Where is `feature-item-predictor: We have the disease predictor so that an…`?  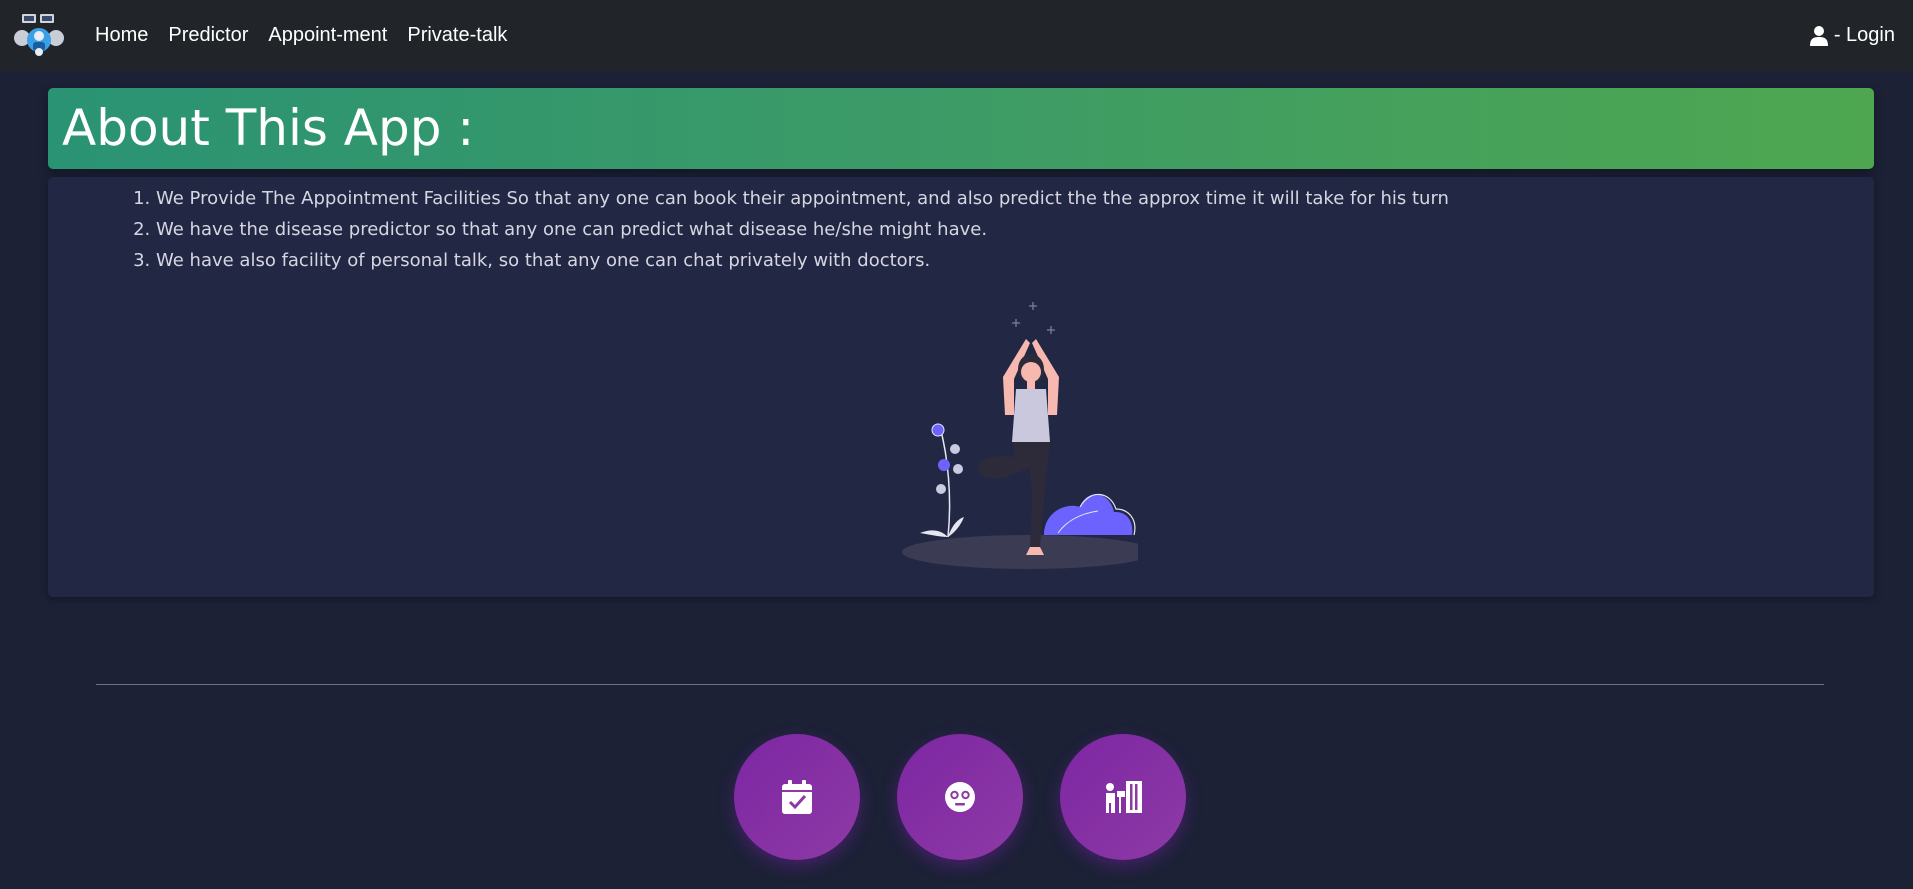 feature-item-predictor: We have the disease predictor so that an… is located at coordinates (802, 229).